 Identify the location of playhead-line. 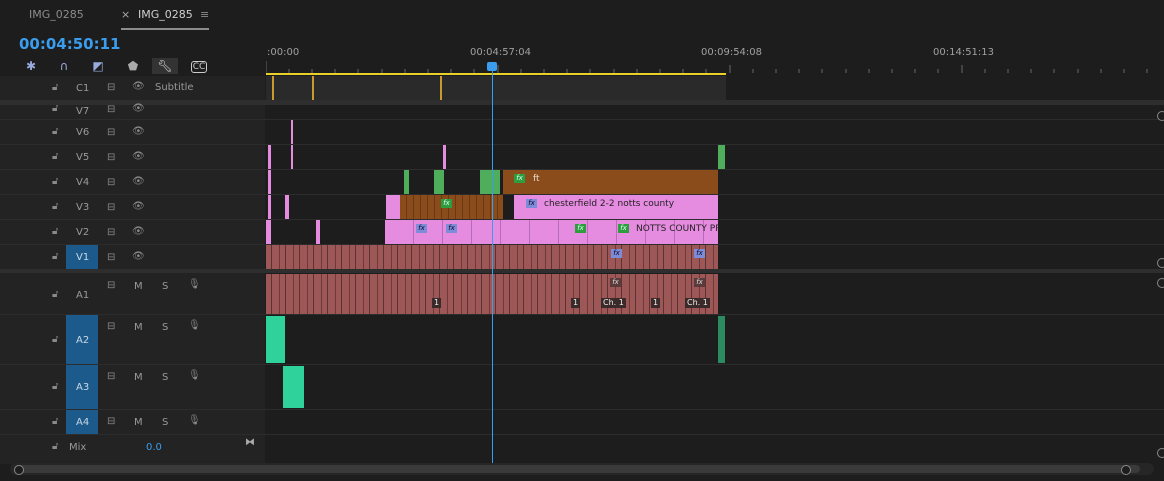
(492, 263).